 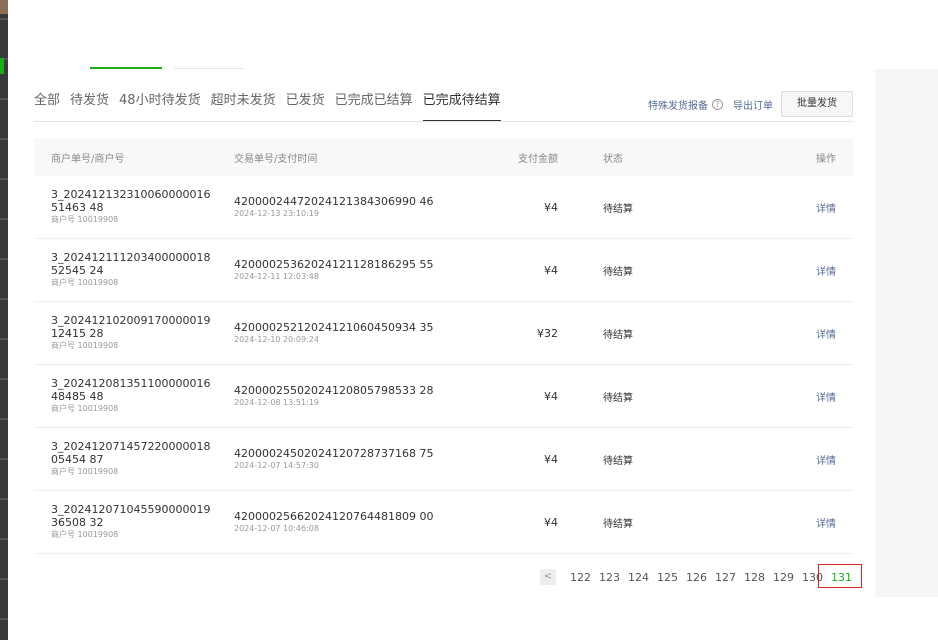 What do you see at coordinates (840, 576) in the screenshot?
I see `current-page-highlight` at bounding box center [840, 576].